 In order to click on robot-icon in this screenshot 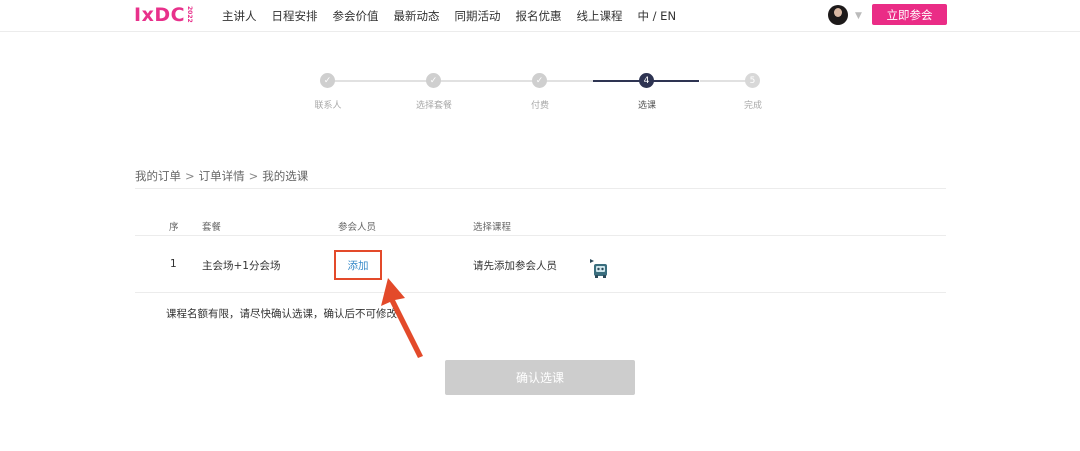, I will do `click(598, 268)`.